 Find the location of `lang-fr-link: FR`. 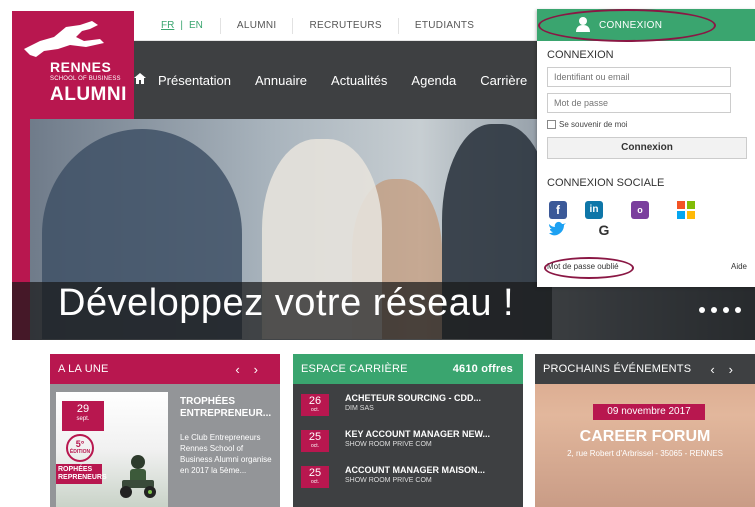

lang-fr-link: FR is located at coordinates (167, 25).